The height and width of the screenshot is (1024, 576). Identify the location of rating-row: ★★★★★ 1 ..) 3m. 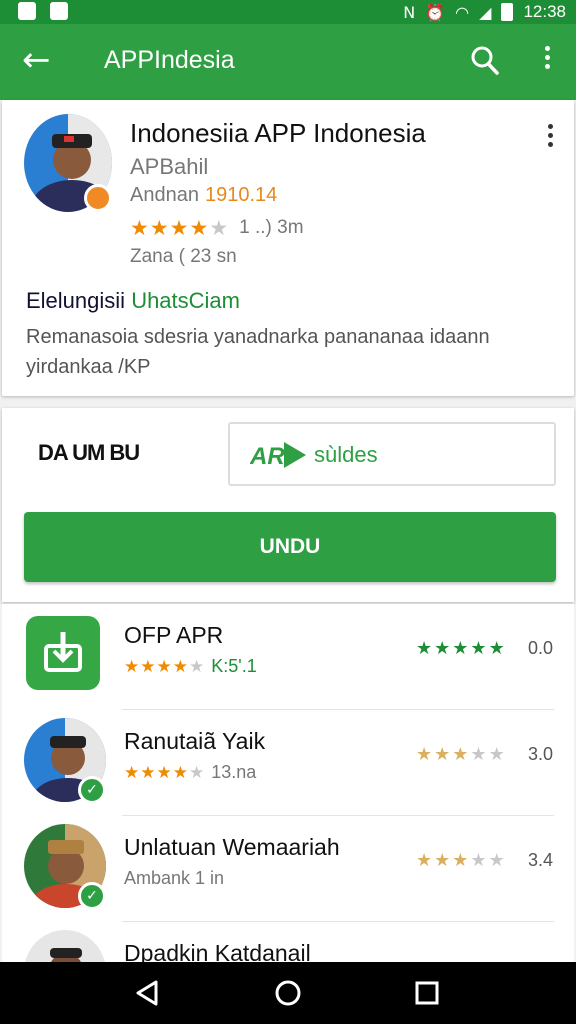
(217, 228).